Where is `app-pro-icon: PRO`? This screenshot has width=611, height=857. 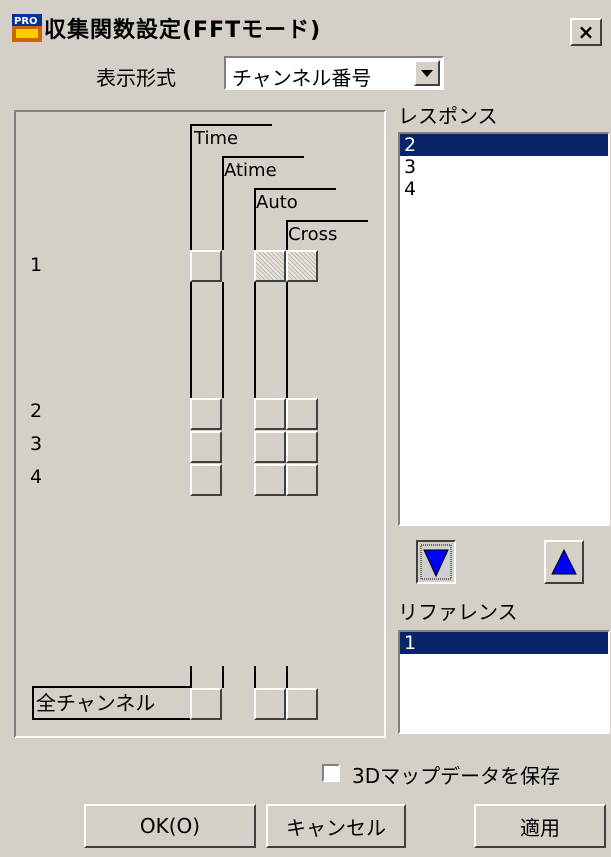
app-pro-icon: PRO is located at coordinates (27, 28).